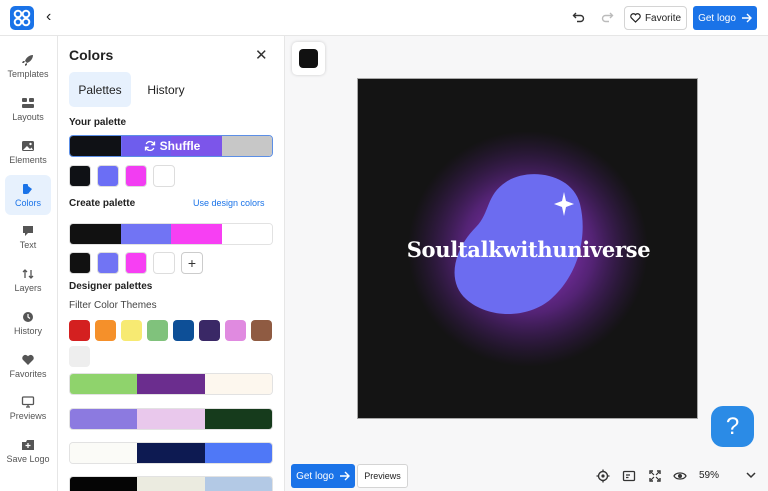 This screenshot has width=768, height=491. What do you see at coordinates (384, 18) in the screenshot?
I see `top-bar: ‹ Favorite Get logo` at bounding box center [384, 18].